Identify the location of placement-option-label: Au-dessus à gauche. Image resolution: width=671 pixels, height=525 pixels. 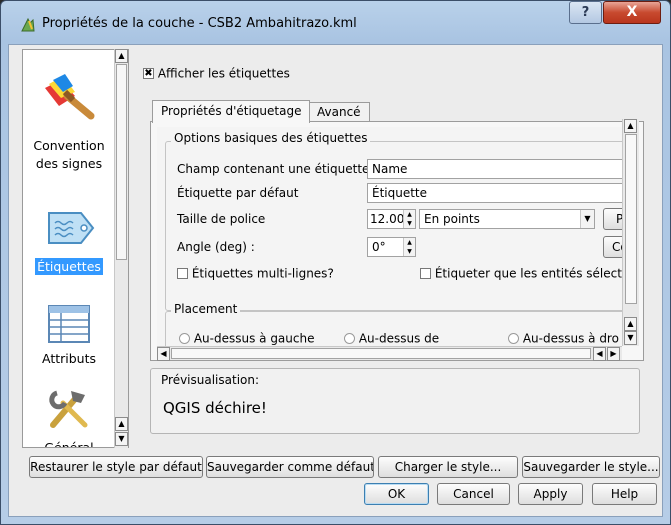
(254, 338).